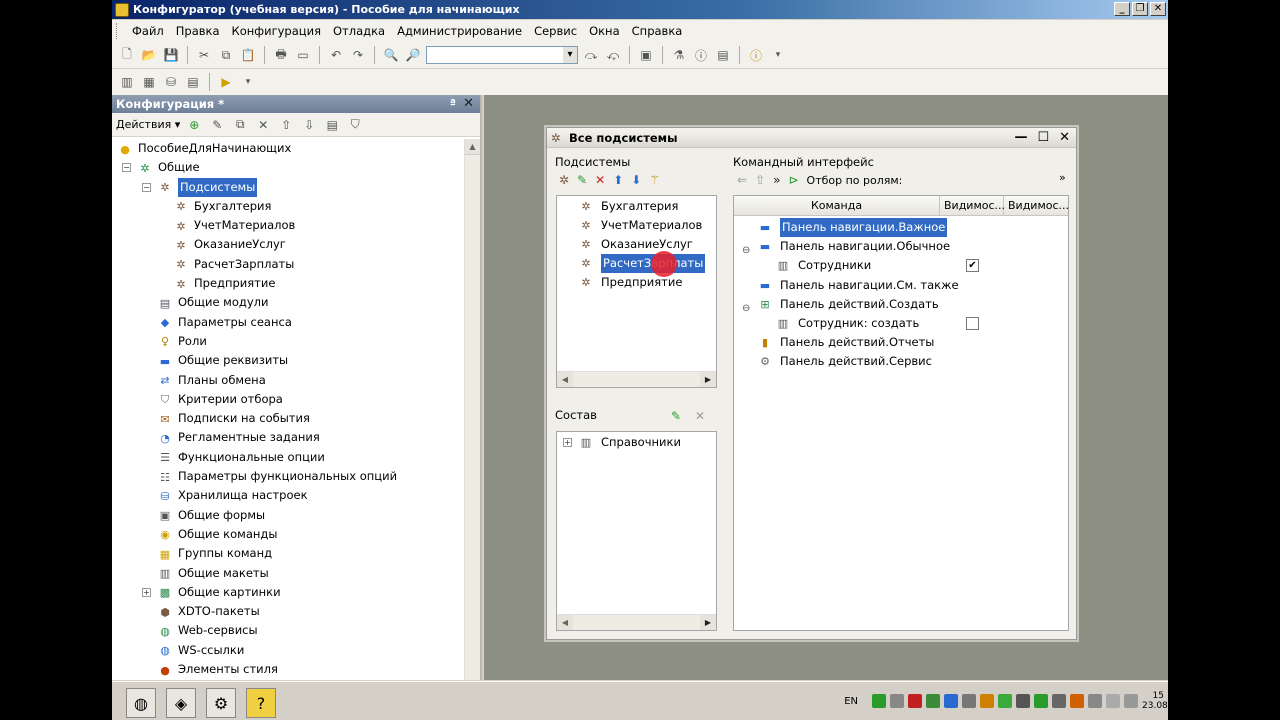 This screenshot has height=720, width=1280. Describe the element at coordinates (288, 418) in the screenshot. I see `tree-item: ✉ Подписки на события` at that location.